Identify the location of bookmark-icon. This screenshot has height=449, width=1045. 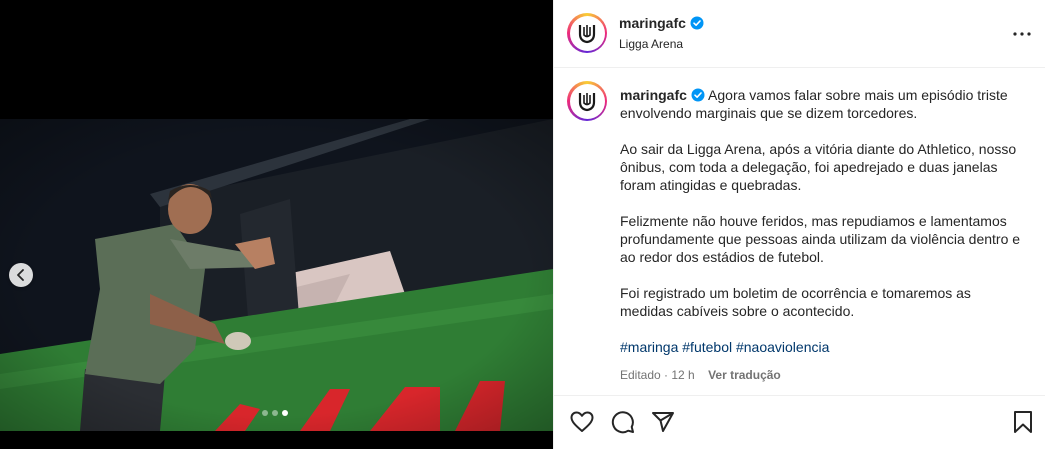
(1023, 422).